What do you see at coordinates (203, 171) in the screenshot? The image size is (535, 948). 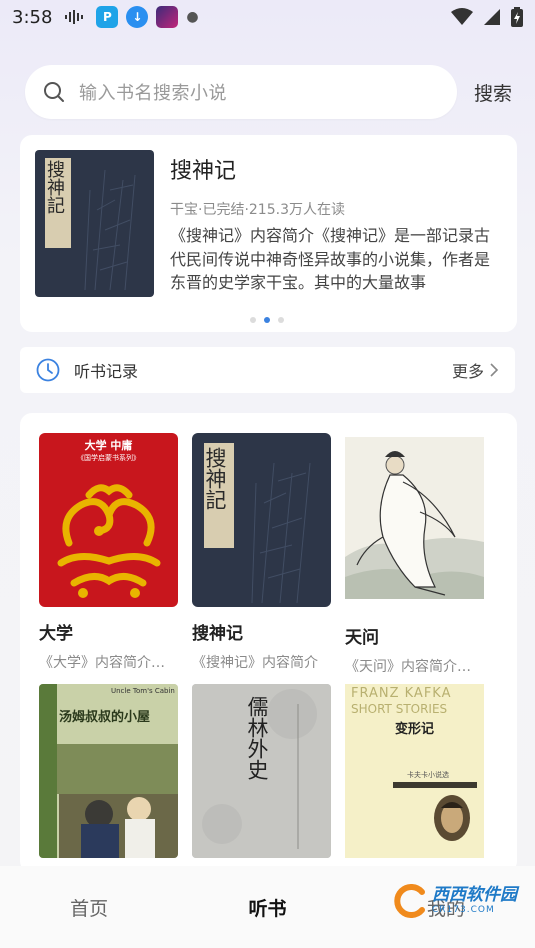 I see `featured-book-title: 搜神记` at bounding box center [203, 171].